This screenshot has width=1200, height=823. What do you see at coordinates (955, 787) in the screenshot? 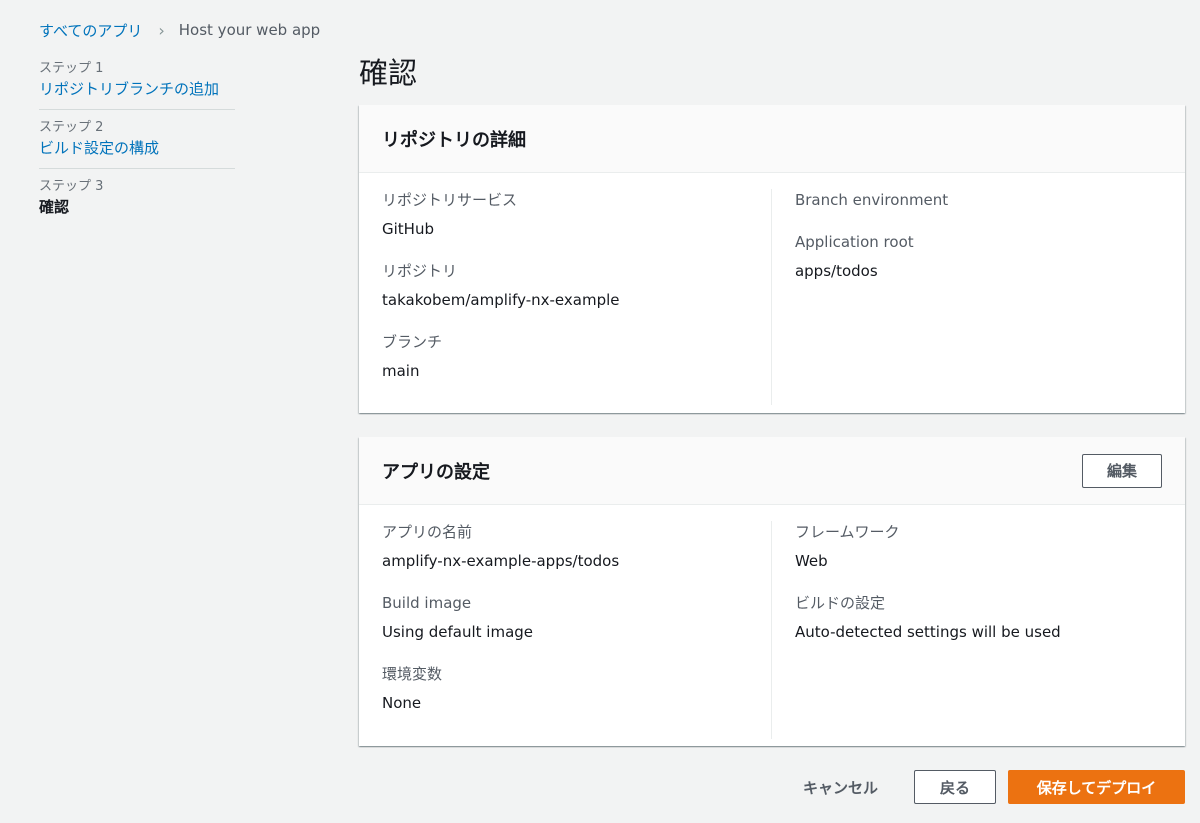
I see `back-button: 戻る` at bounding box center [955, 787].